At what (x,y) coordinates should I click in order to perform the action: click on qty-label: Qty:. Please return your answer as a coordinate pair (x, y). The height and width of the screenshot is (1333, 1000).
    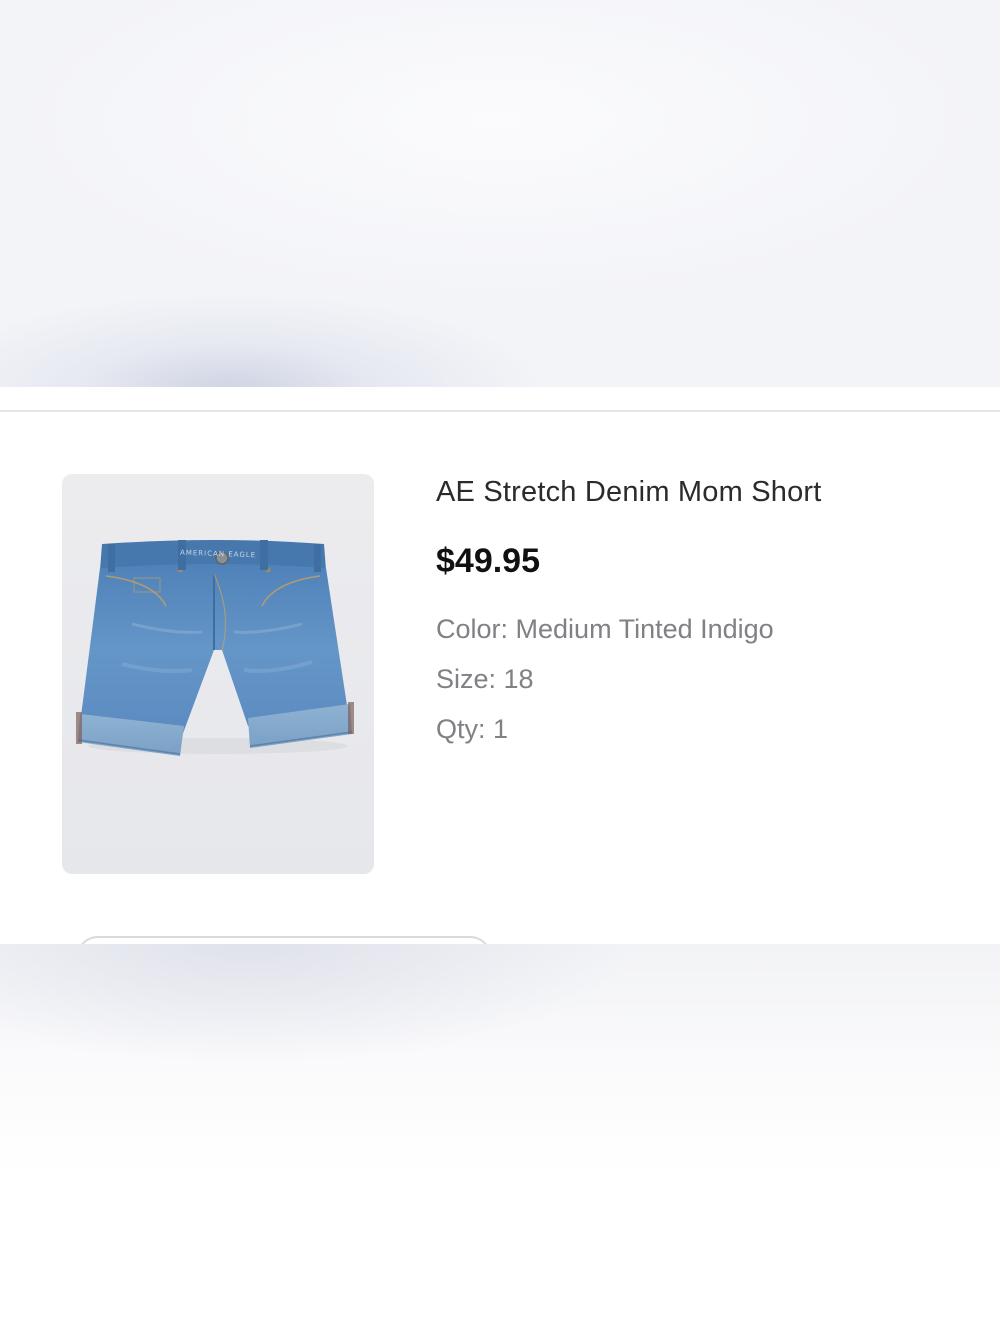
    Looking at the image, I should click on (465, 729).